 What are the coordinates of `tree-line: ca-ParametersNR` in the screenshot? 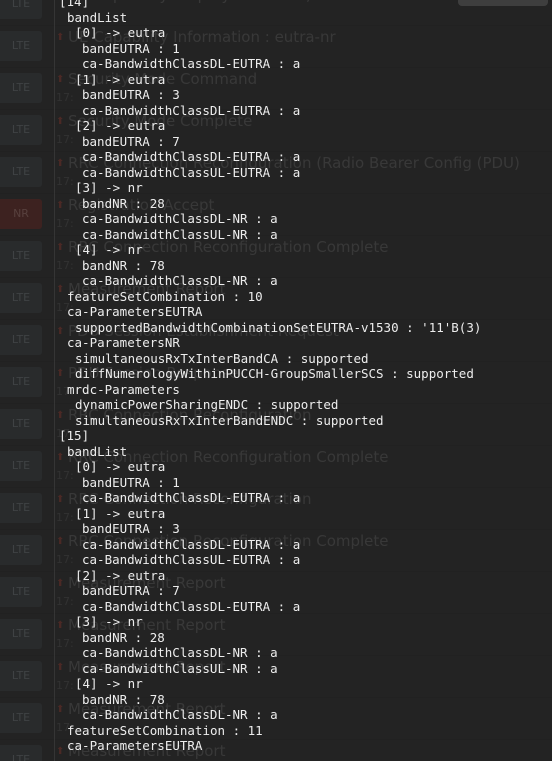 It's located at (123, 342).